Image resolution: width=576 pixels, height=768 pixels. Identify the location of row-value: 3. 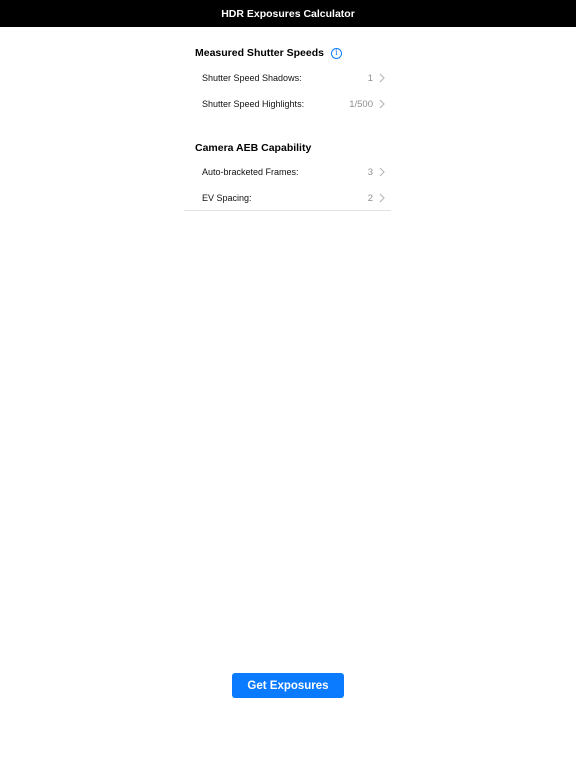
(370, 172).